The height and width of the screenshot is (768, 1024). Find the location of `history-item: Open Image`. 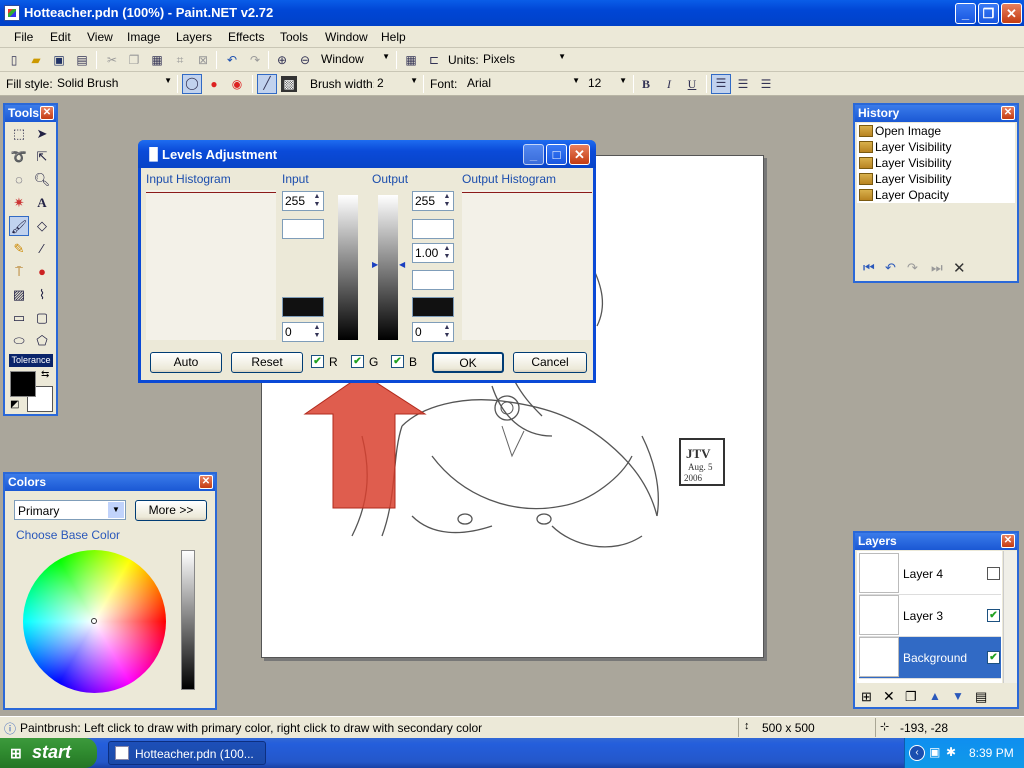

history-item: Open Image is located at coordinates (900, 132).